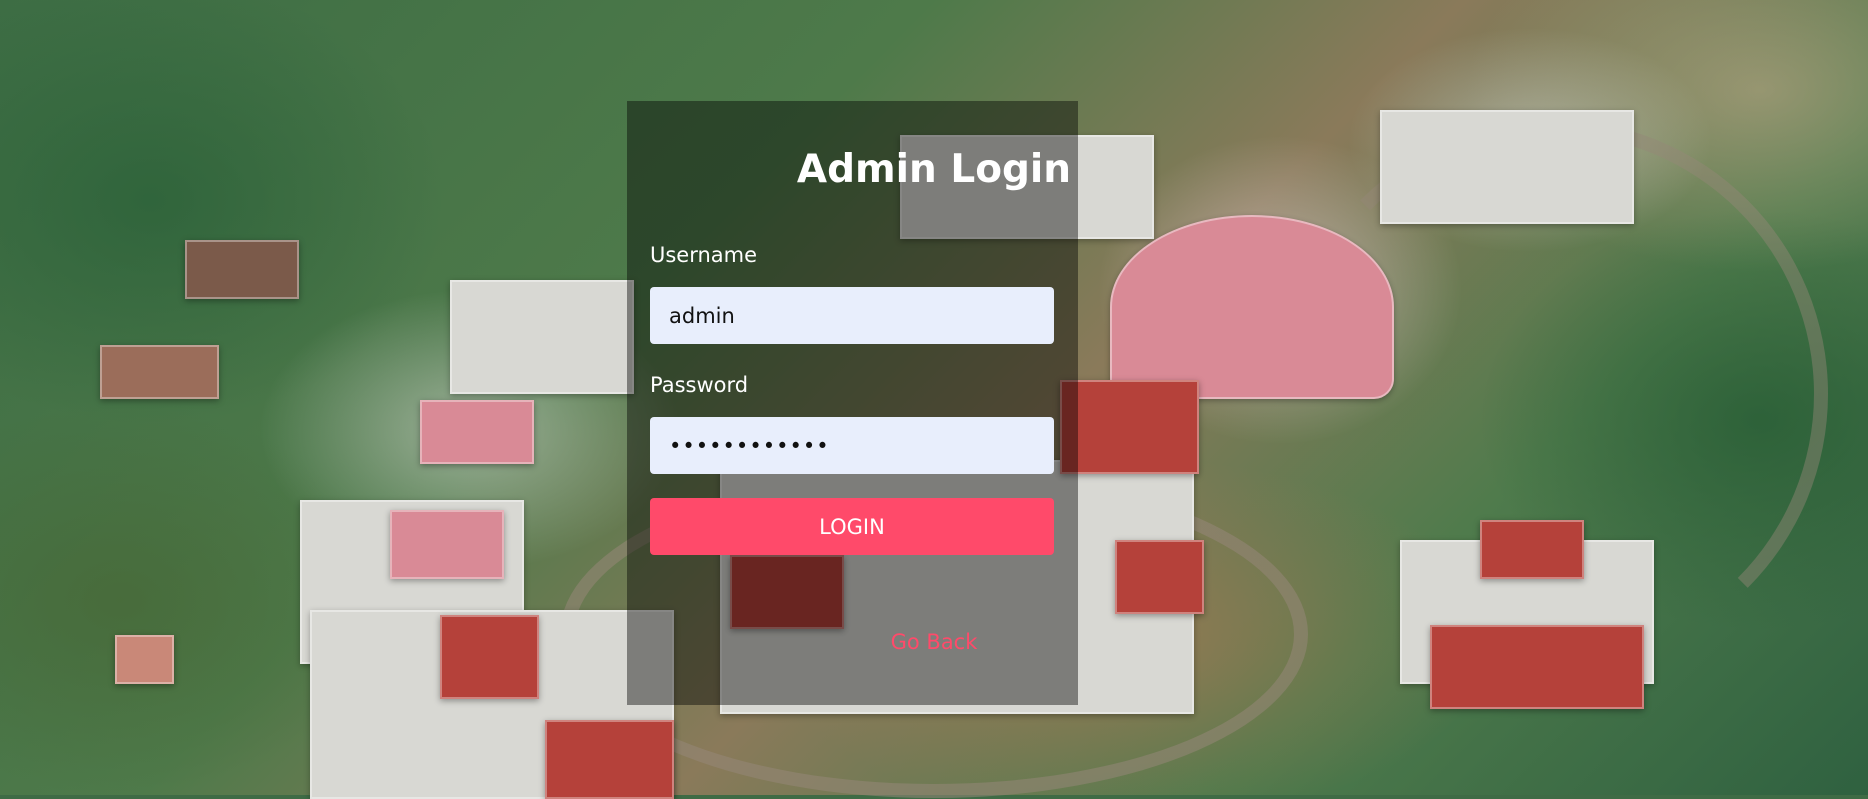 This screenshot has height=799, width=1868. What do you see at coordinates (699, 385) in the screenshot?
I see `password-label: Password` at bounding box center [699, 385].